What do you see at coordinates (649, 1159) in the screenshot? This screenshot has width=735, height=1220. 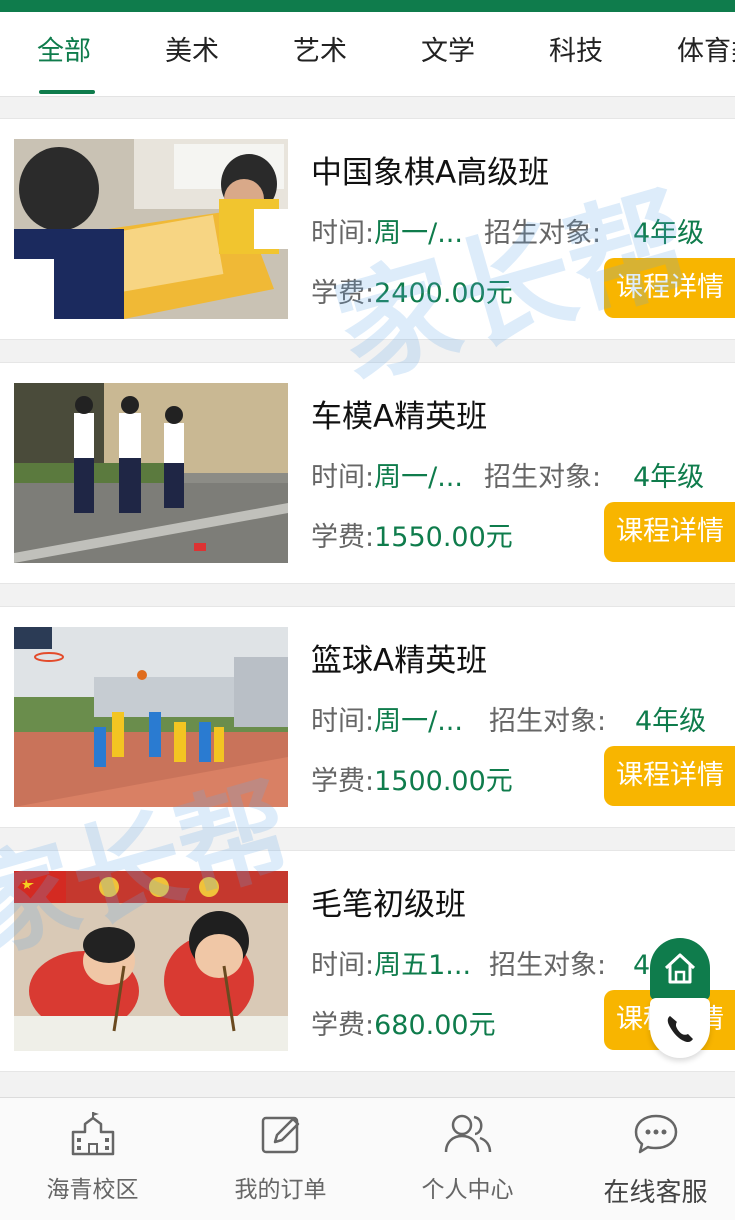 I see `nav-customer-service: 在线客服` at bounding box center [649, 1159].